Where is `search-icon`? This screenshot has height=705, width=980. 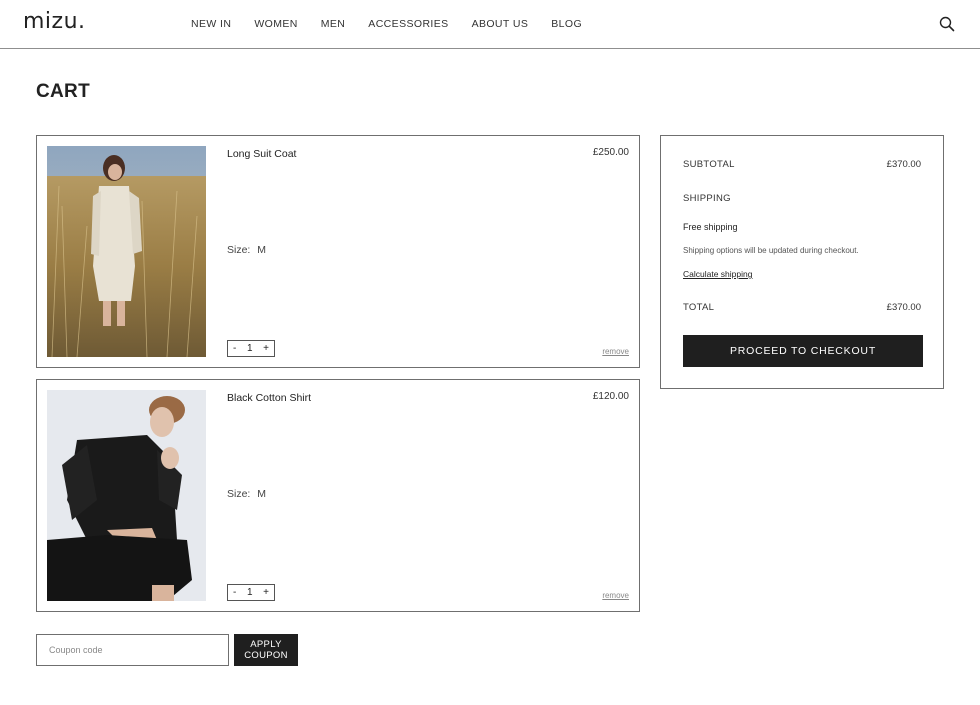
search-icon is located at coordinates (947, 24).